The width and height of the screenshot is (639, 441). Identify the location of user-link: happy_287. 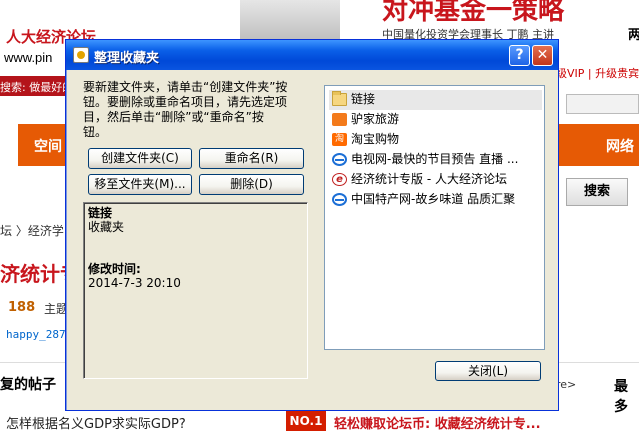
(36, 334).